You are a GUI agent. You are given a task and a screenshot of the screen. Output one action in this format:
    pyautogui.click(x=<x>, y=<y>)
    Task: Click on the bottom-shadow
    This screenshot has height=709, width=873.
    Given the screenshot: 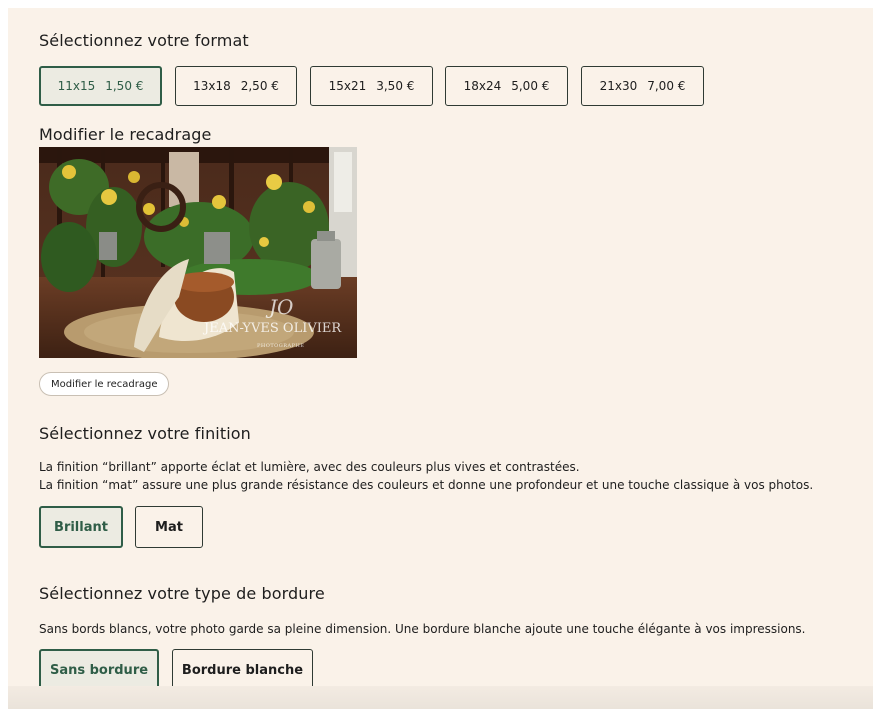 What is the action you would take?
    pyautogui.click(x=440, y=697)
    